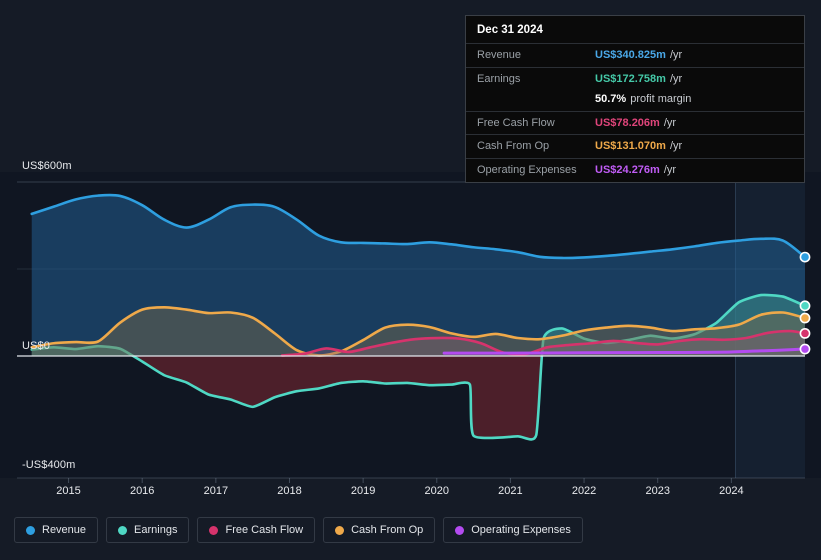 The height and width of the screenshot is (560, 821). What do you see at coordinates (64, 530) in the screenshot?
I see `legend-item-label: Revenue` at bounding box center [64, 530].